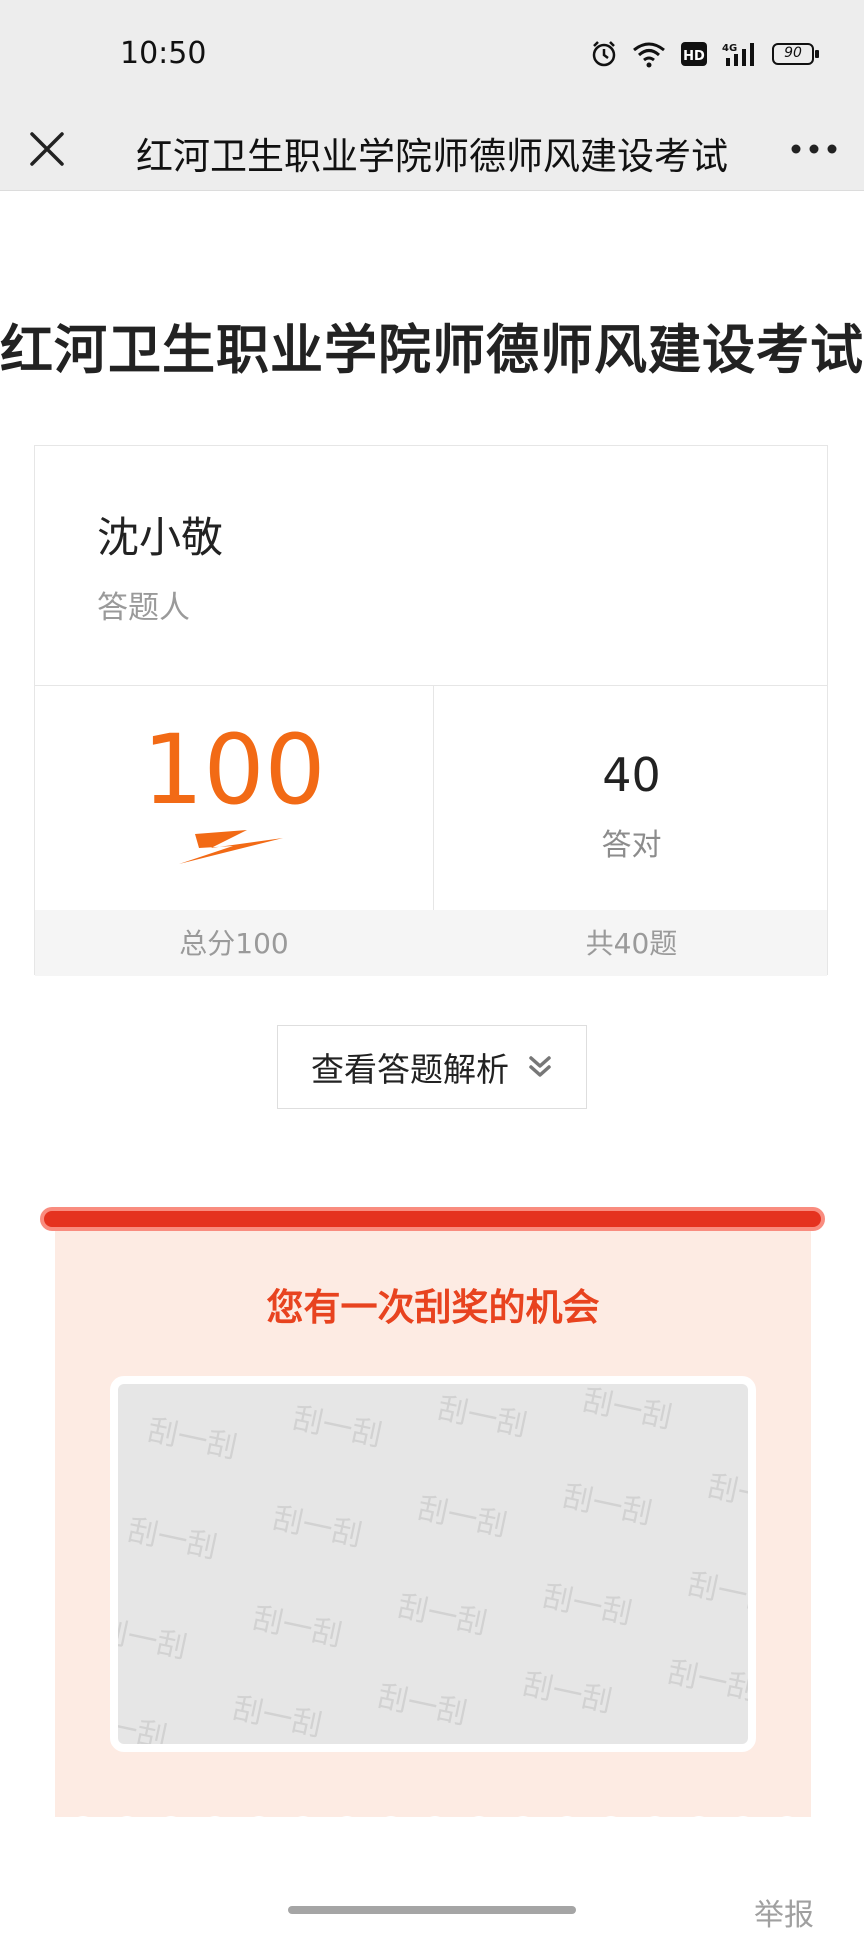 This screenshot has height=1934, width=864. I want to click on ticket-scallop-edge, so click(435, 1822).